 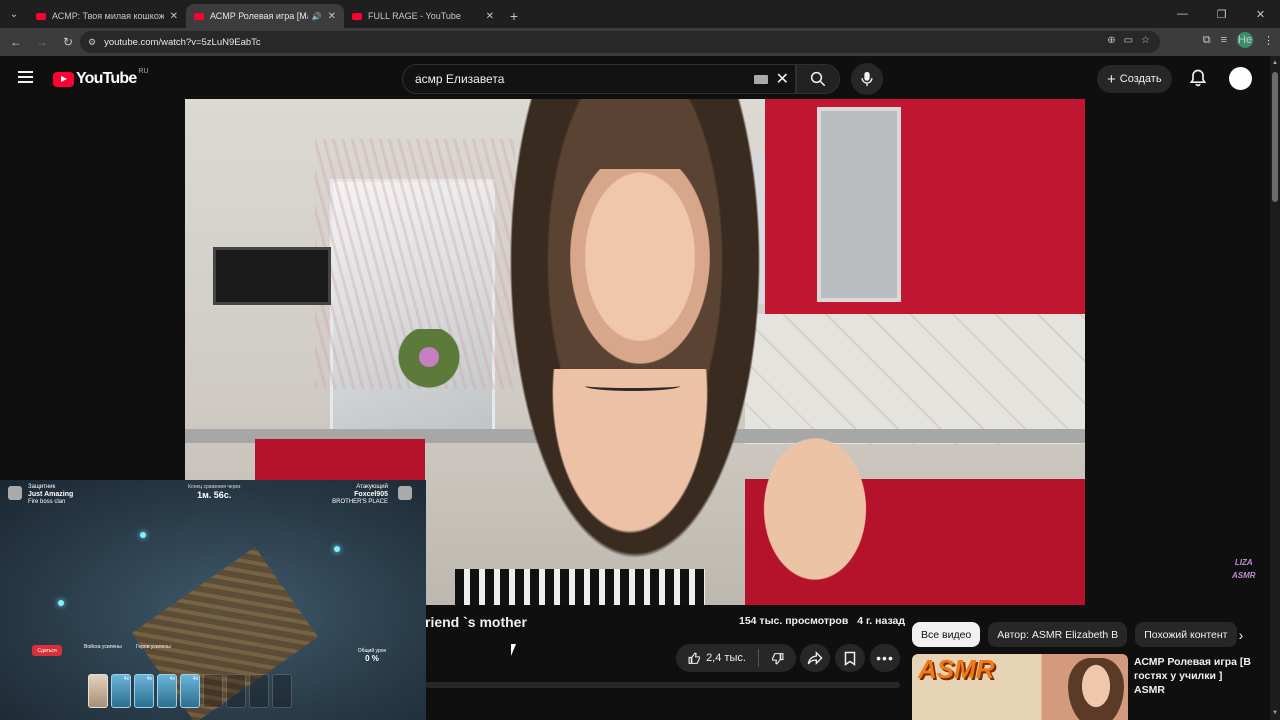 What do you see at coordinates (777, 658) in the screenshot?
I see `thumbs-down-icon` at bounding box center [777, 658].